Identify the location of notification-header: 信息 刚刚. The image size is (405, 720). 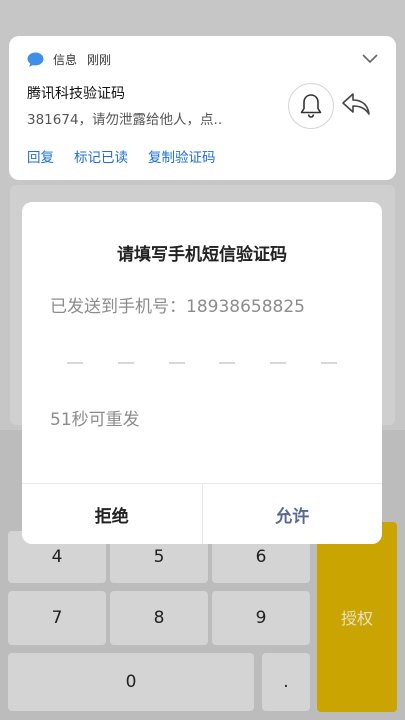
(69, 59).